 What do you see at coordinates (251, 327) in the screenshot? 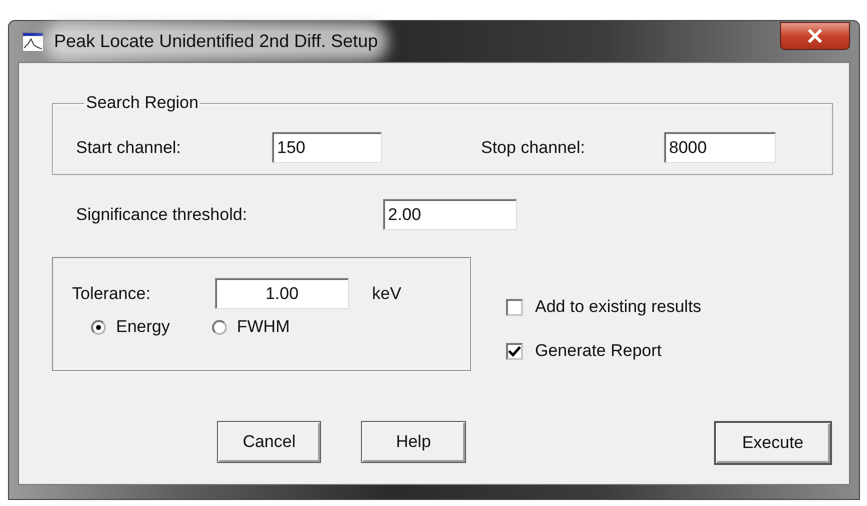
I see `radio-option: FWHM` at bounding box center [251, 327].